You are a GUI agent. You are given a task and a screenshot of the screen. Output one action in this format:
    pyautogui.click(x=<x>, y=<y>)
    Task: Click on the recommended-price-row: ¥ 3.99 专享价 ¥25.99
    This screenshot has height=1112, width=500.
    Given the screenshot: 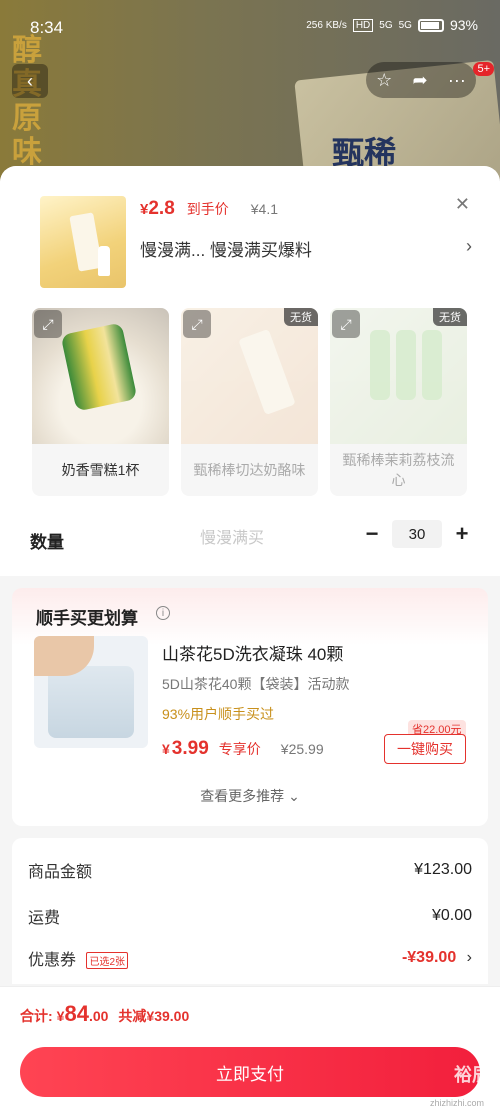 What is the action you would take?
    pyautogui.click(x=243, y=749)
    